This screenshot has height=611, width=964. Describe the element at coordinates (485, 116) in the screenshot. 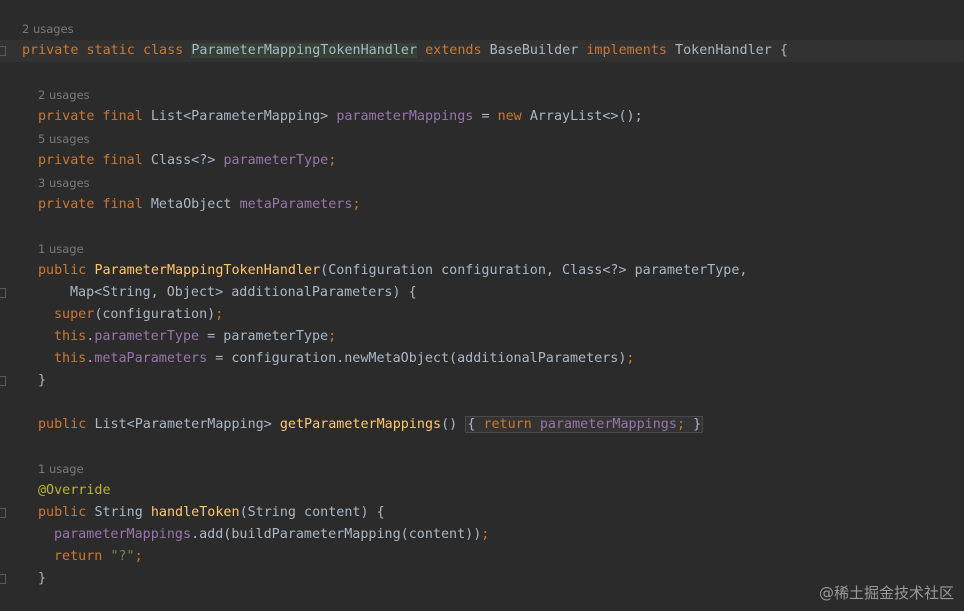

I see `operator: =` at that location.